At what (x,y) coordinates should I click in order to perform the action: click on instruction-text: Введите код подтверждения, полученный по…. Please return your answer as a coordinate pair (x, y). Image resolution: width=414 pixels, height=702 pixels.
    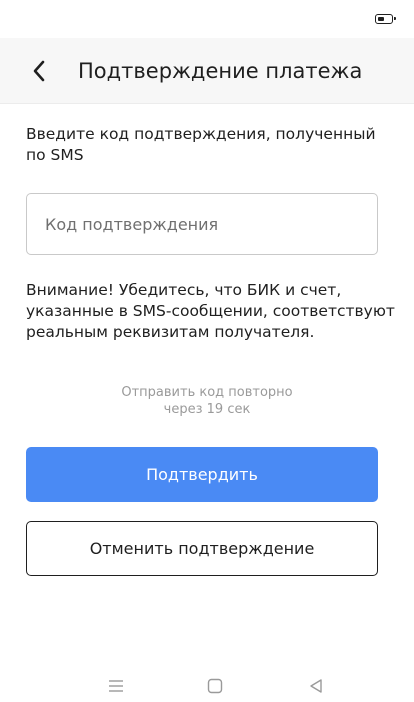
    Looking at the image, I should click on (201, 144).